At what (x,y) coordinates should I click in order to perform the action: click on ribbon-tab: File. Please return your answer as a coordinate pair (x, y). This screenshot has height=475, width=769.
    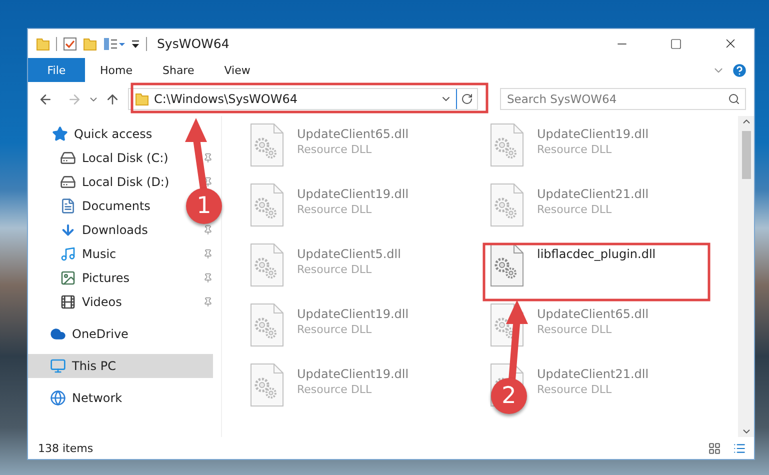
    Looking at the image, I should click on (56, 70).